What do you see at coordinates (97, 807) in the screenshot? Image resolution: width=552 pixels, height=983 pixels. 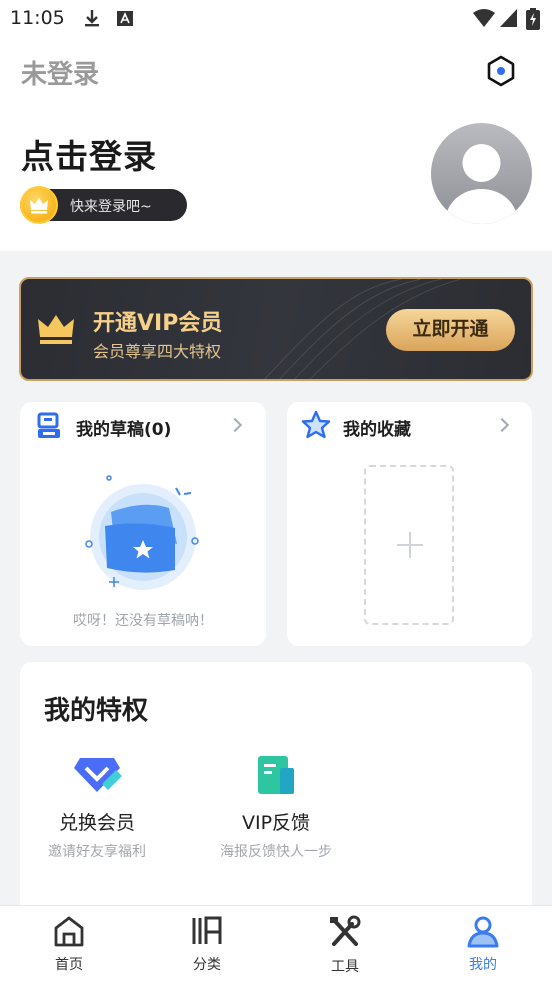 I see `privilege-exchange-vip: 兑换会员 邀请好友享福利` at bounding box center [97, 807].